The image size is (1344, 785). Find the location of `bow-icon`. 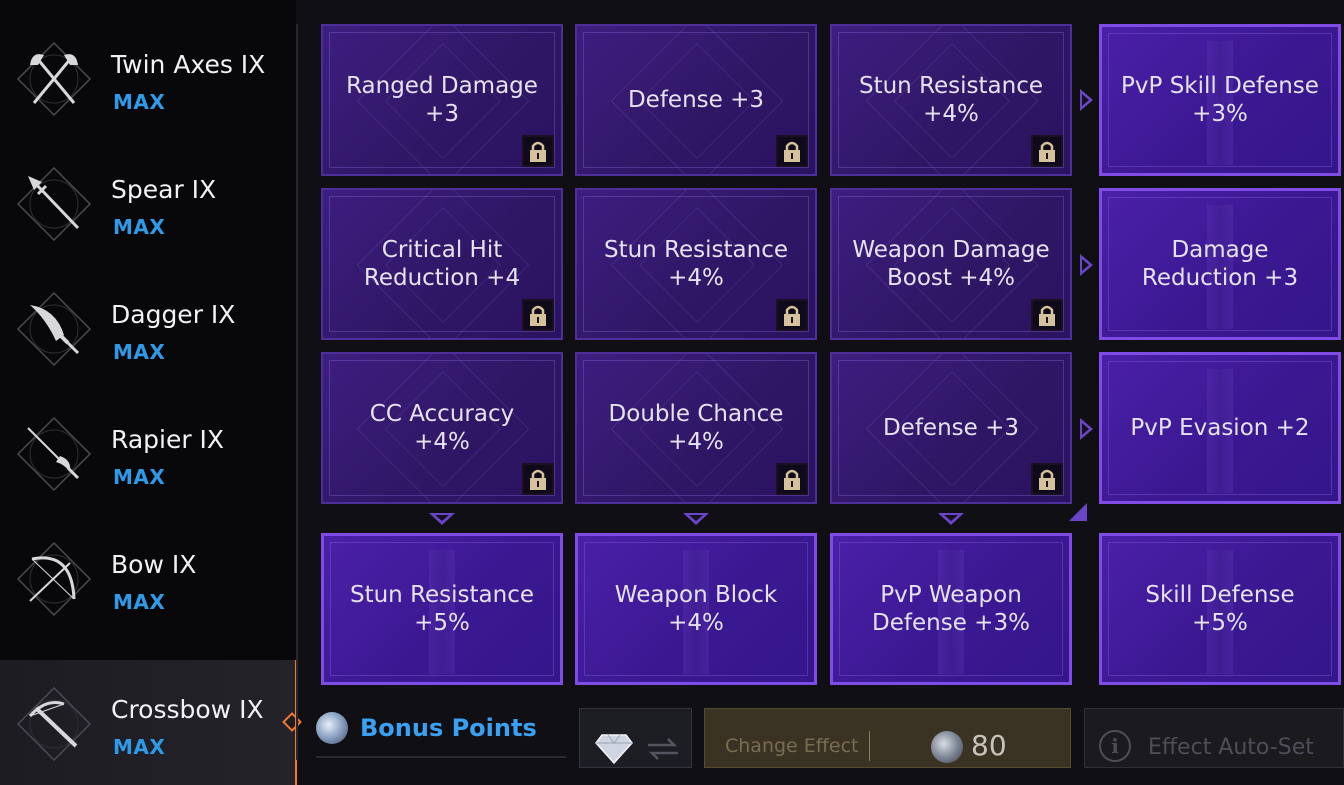

bow-icon is located at coordinates (54, 579).